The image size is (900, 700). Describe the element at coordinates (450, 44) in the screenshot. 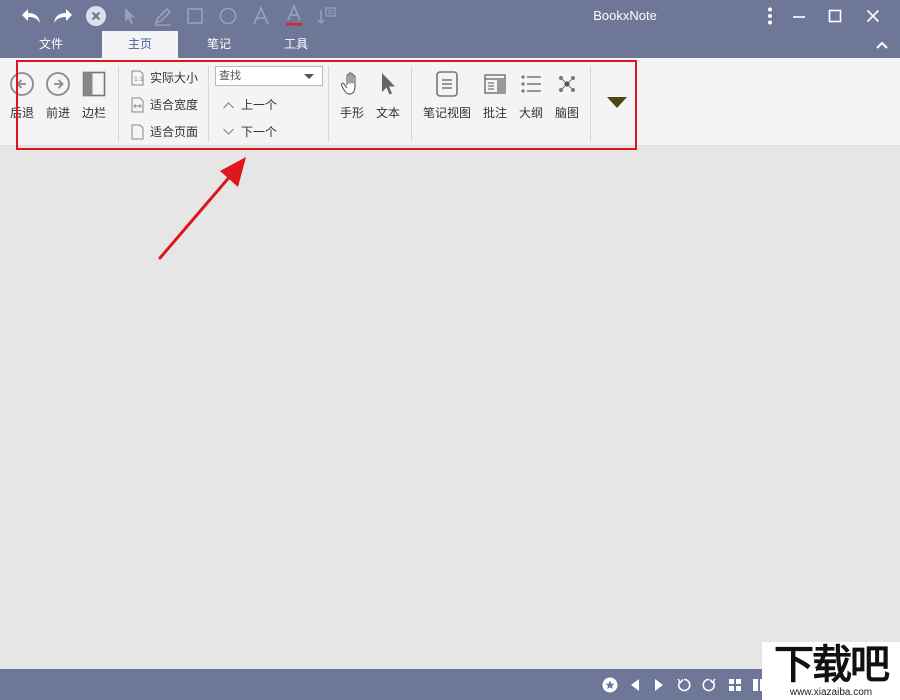

I see `menu-tabs: 文件 主页 笔记 工具` at that location.